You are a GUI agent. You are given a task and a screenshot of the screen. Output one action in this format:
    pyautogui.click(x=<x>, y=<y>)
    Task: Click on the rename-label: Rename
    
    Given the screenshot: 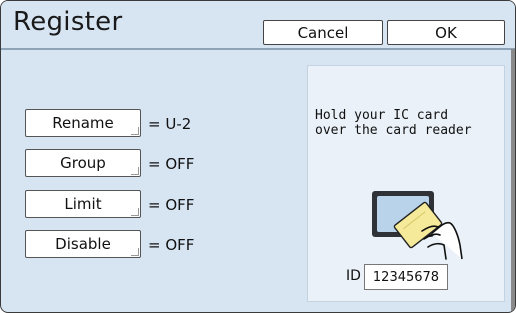 What is the action you would take?
    pyautogui.click(x=83, y=123)
    